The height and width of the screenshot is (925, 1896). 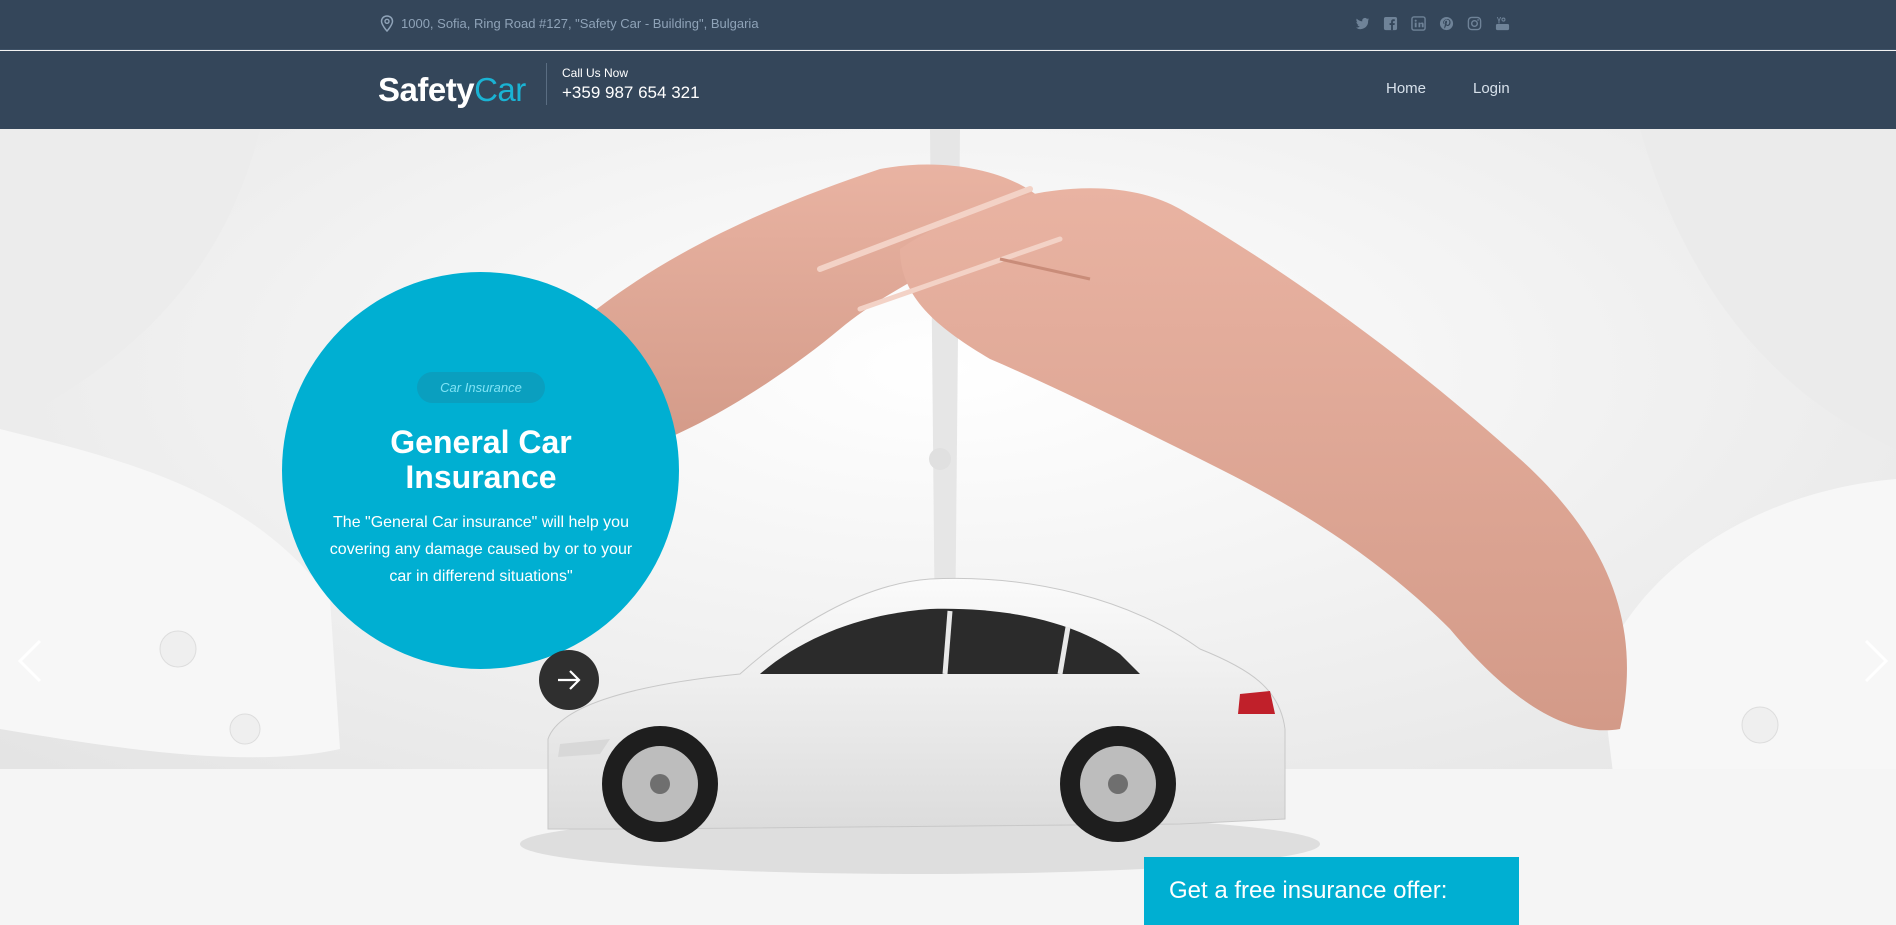 I want to click on linkedin-icon, so click(x=1418, y=23).